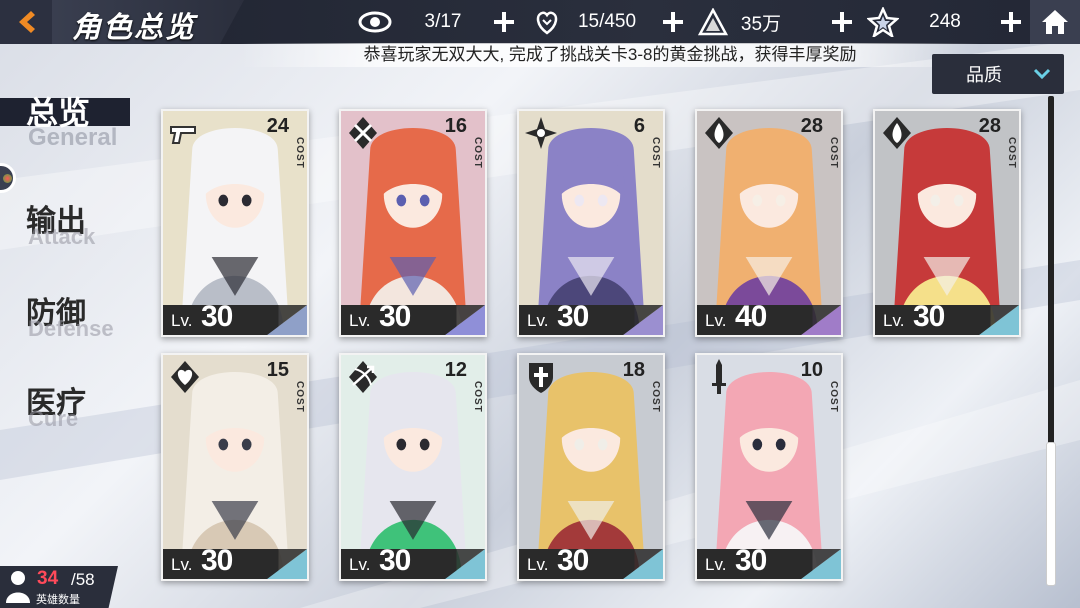 This screenshot has width=1080, height=608. I want to click on bow-arrow-icon, so click(363, 377).